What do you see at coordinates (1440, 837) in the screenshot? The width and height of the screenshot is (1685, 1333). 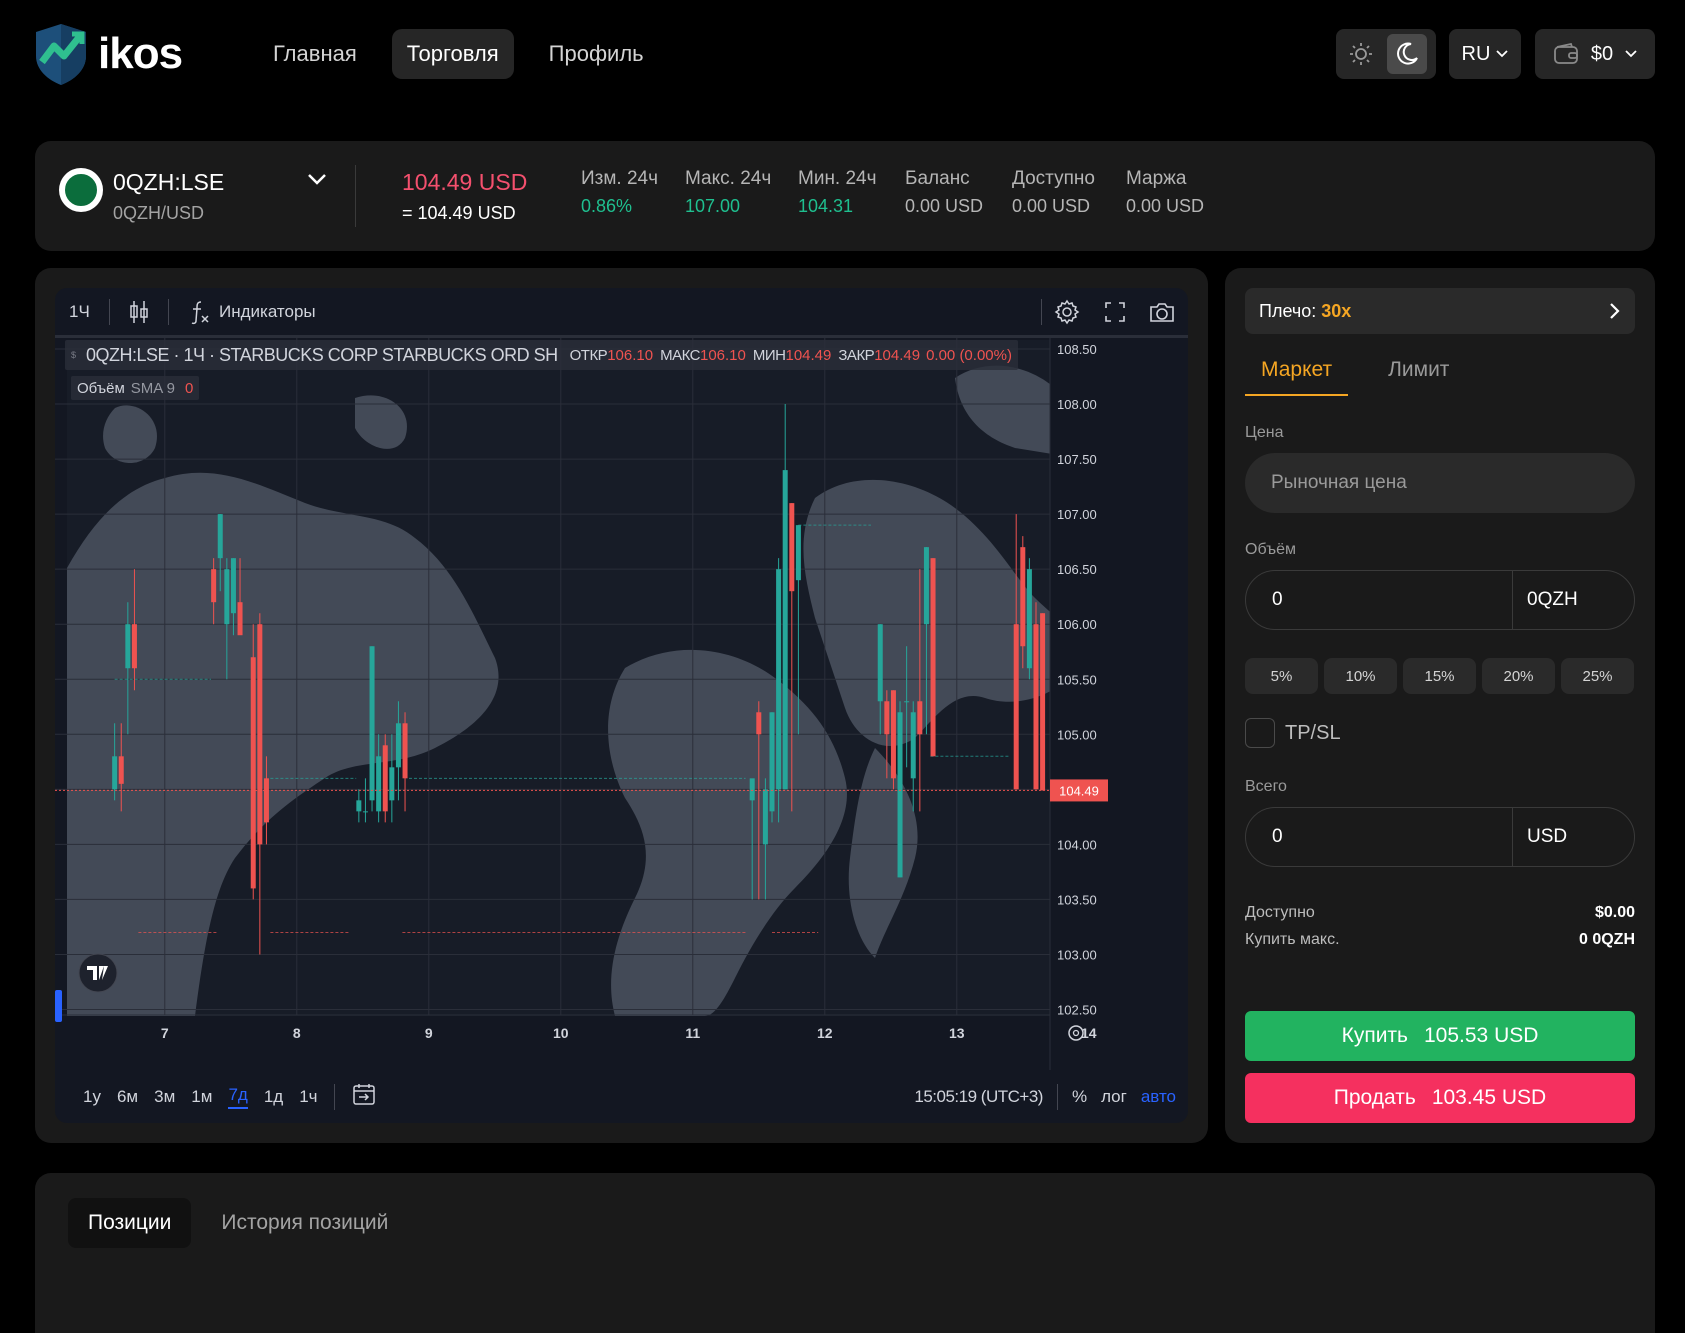 I see `total-input: 0 USD` at bounding box center [1440, 837].